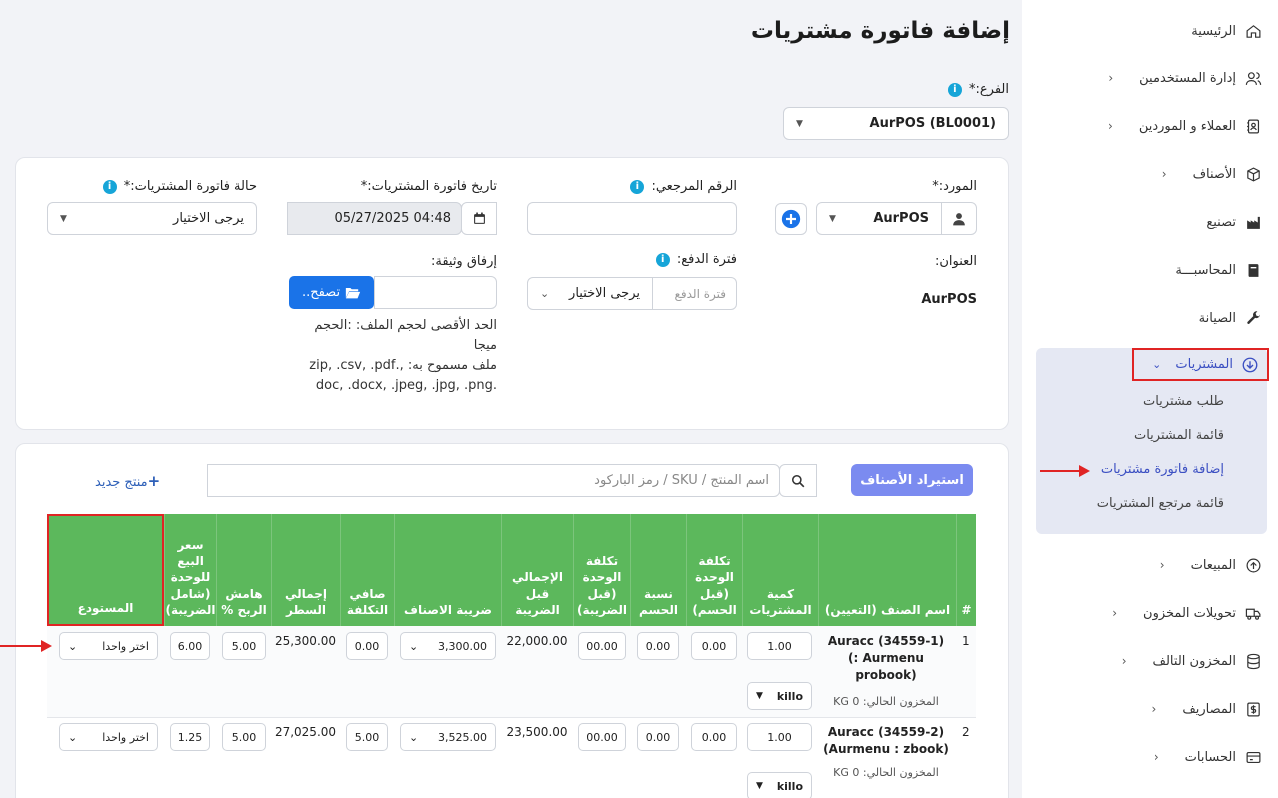 The image size is (1278, 798). I want to click on tax-select: 3,525.00 ⌄, so click(448, 737).